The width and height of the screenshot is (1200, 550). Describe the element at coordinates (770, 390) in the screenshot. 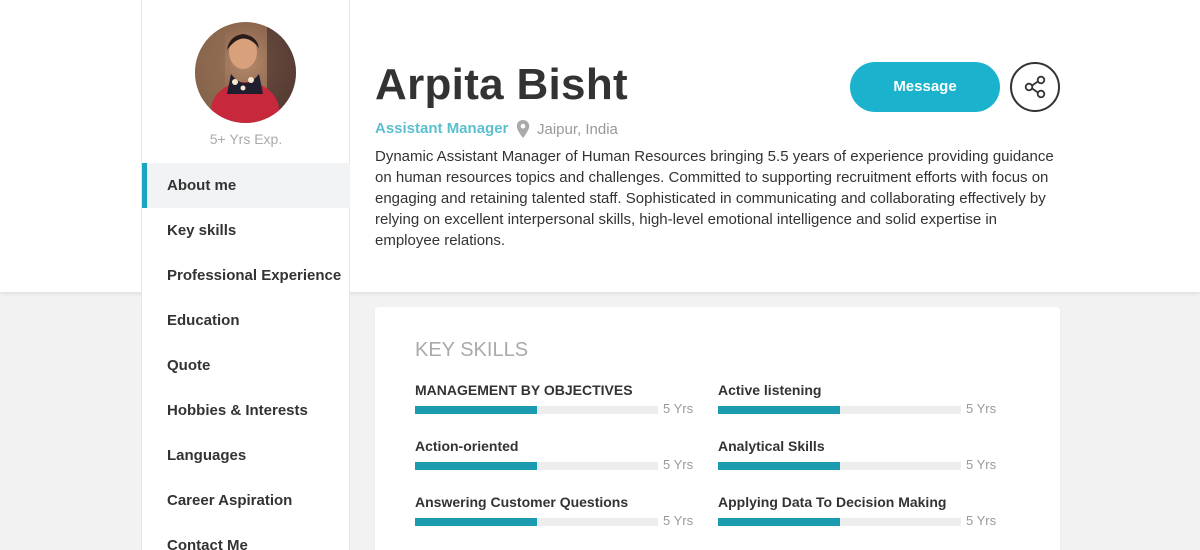

I see `skill-name: Active listening` at that location.